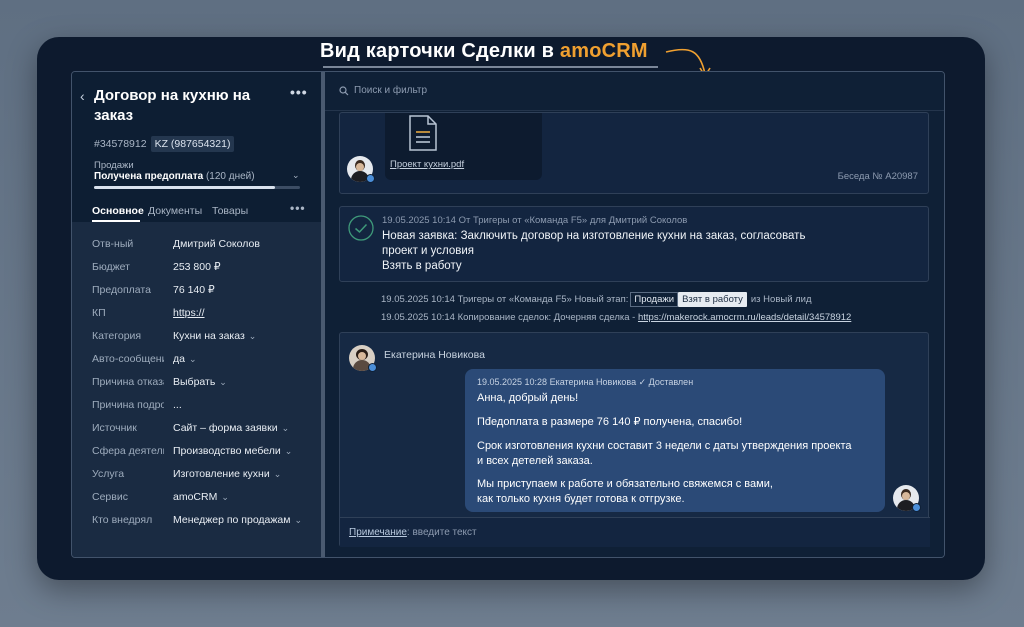 The width and height of the screenshot is (1024, 627). Describe the element at coordinates (192, 144) in the screenshot. I see `kz-tag: KZ (987654321)` at that location.